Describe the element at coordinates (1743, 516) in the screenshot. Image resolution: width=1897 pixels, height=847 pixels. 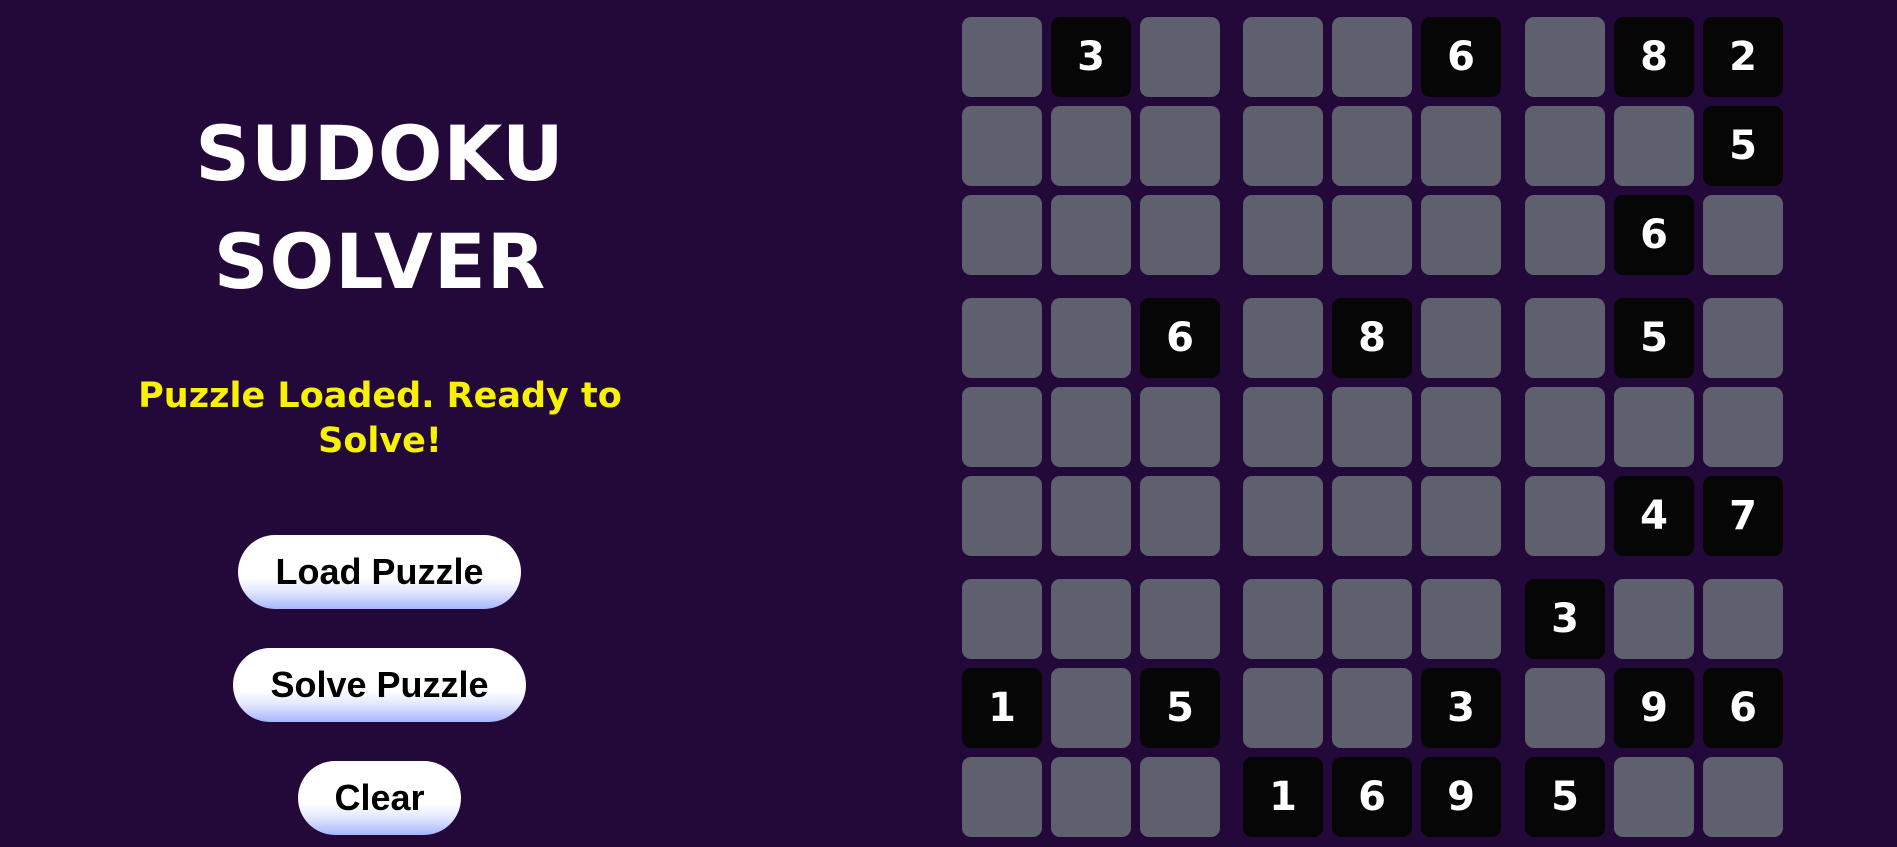
I see `sudoku-cell-given: 7` at that location.